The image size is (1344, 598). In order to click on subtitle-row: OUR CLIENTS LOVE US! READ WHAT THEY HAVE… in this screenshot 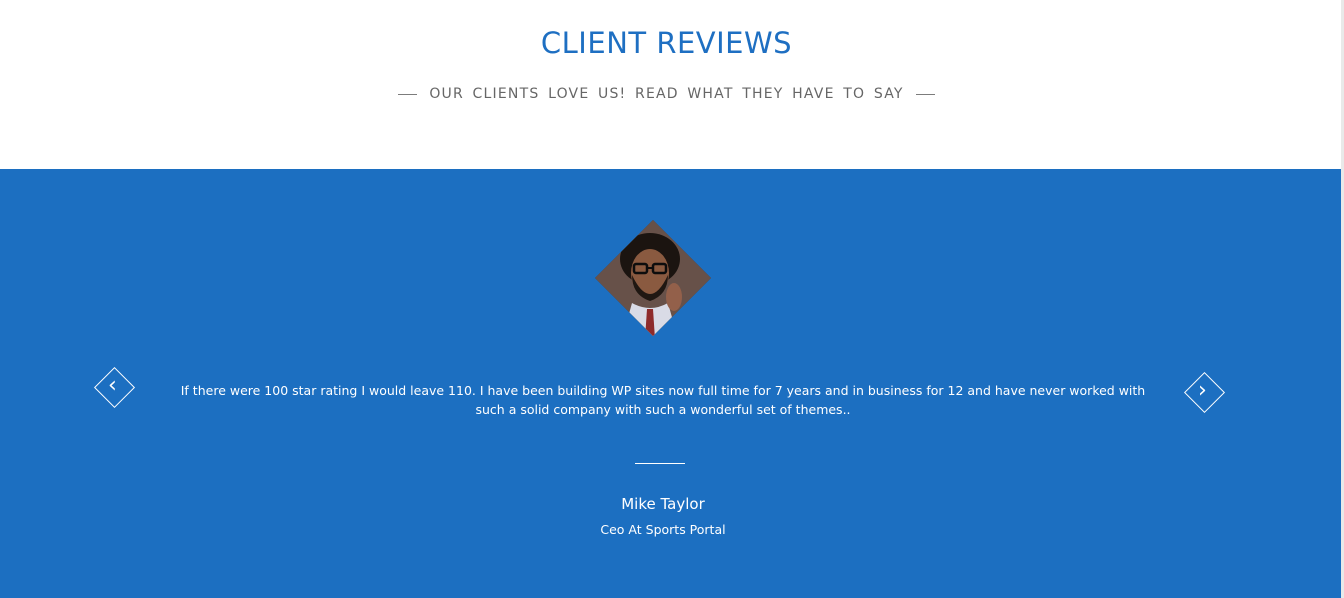, I will do `click(666, 94)`.